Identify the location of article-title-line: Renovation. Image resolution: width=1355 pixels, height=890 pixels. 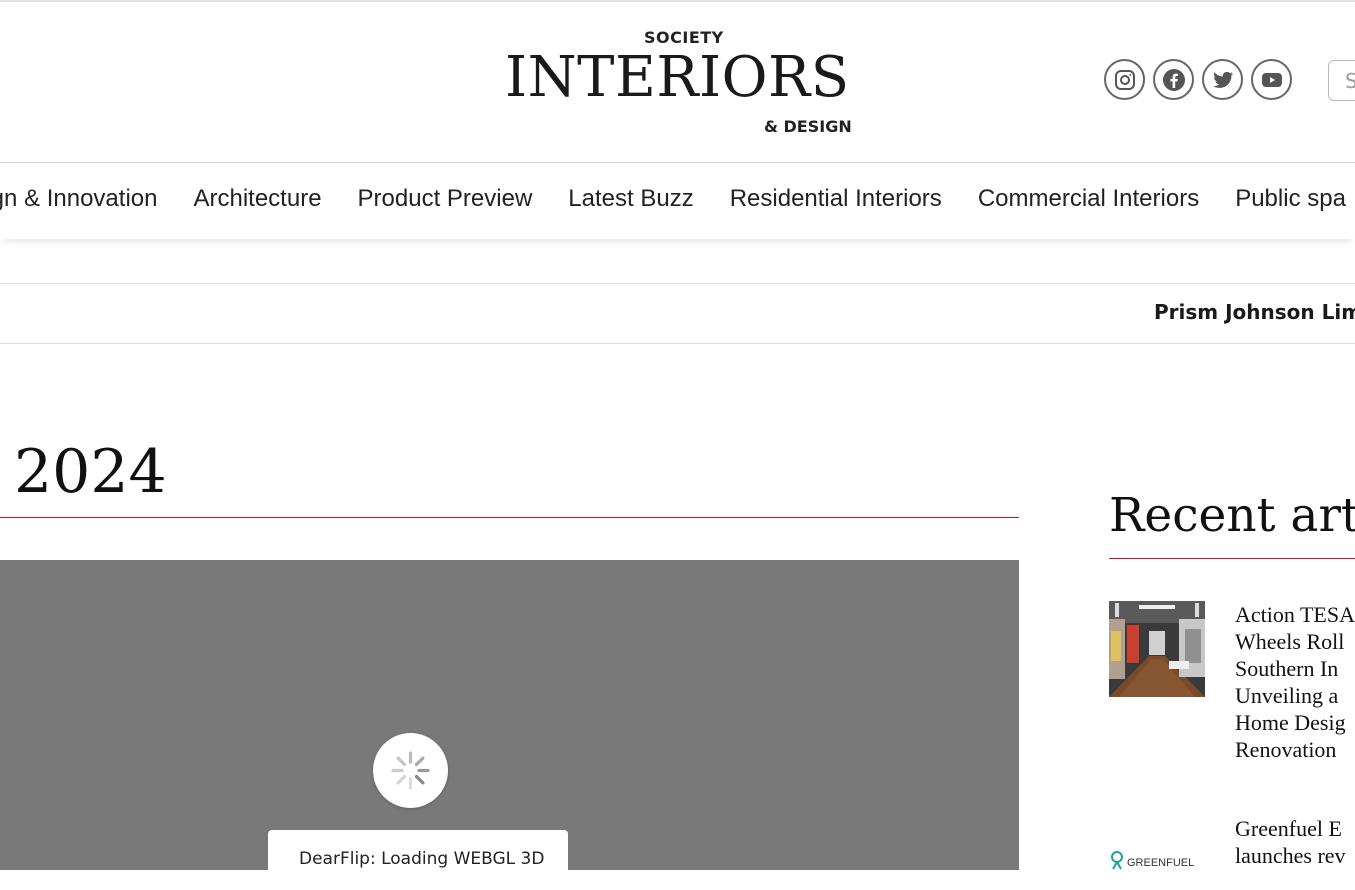
(1286, 749).